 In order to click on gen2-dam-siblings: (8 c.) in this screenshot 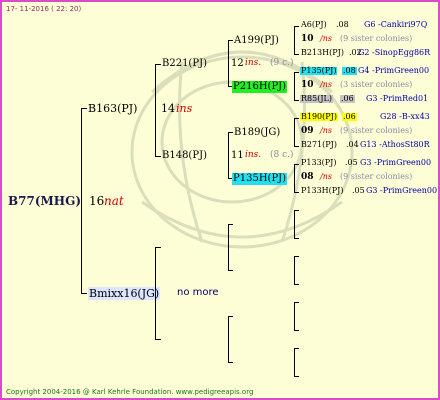, I will do `click(282, 155)`.